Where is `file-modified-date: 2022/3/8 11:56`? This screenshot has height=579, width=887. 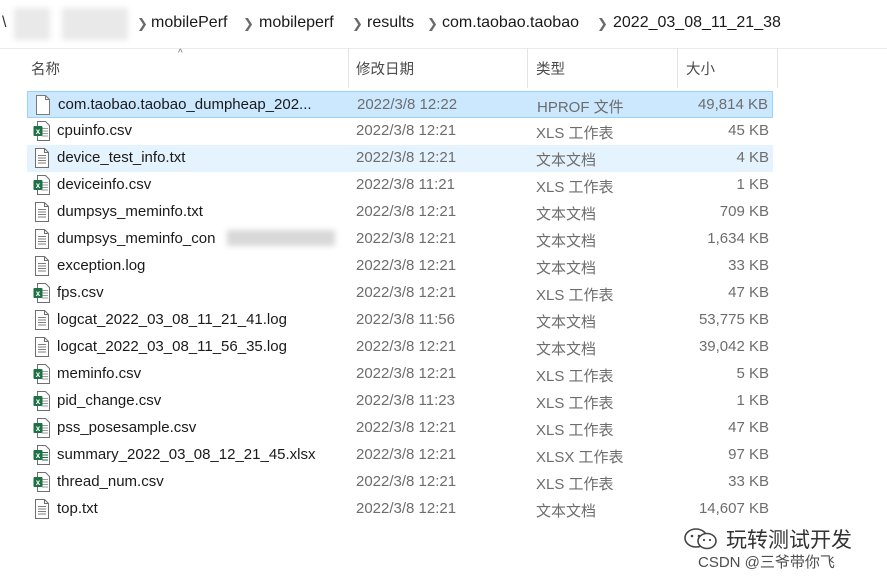 file-modified-date: 2022/3/8 11:56 is located at coordinates (405, 319).